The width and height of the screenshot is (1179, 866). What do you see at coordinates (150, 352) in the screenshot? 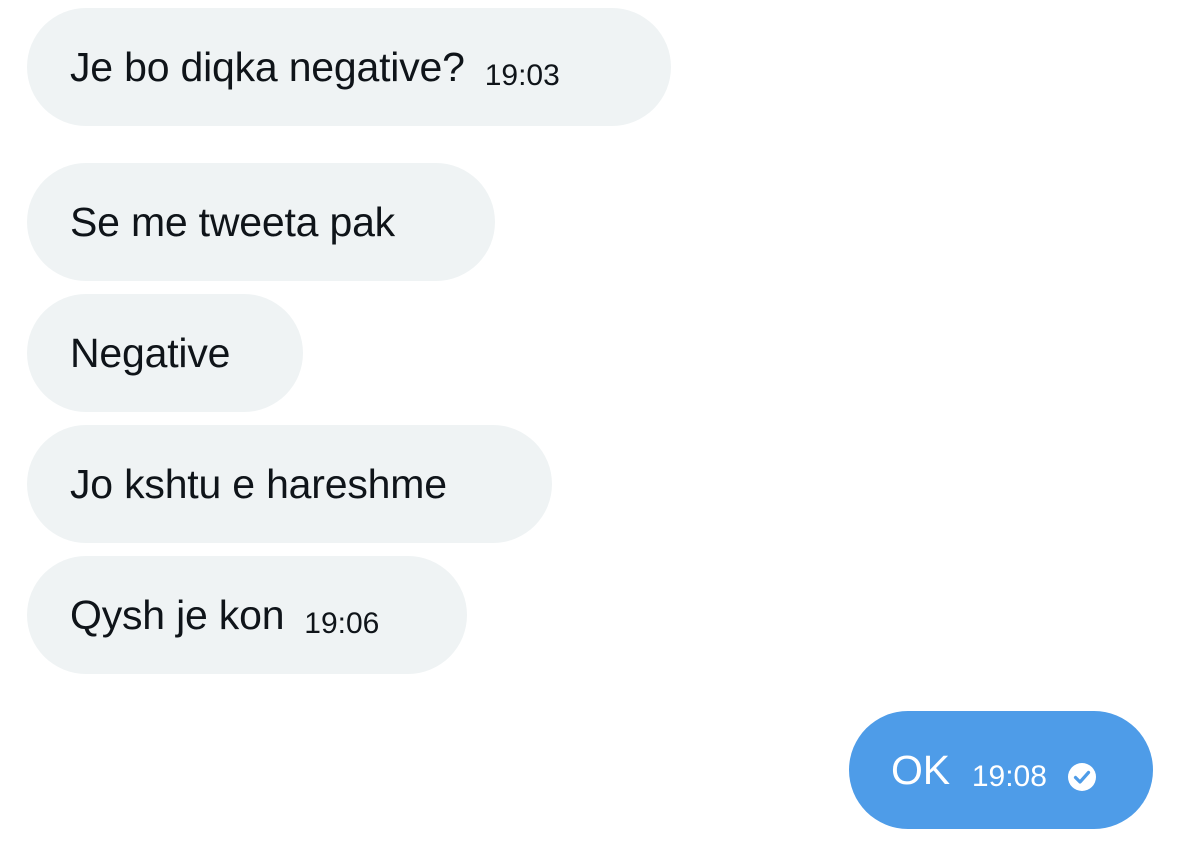
I see `message-text: Negative` at bounding box center [150, 352].